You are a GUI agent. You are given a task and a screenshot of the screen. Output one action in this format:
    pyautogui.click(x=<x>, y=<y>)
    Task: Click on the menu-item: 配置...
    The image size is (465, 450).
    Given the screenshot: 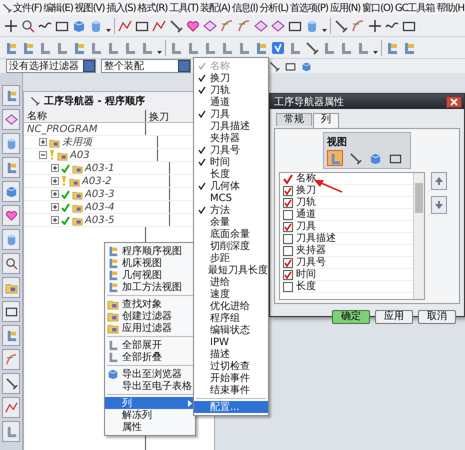 What is the action you would take?
    pyautogui.click(x=231, y=407)
    